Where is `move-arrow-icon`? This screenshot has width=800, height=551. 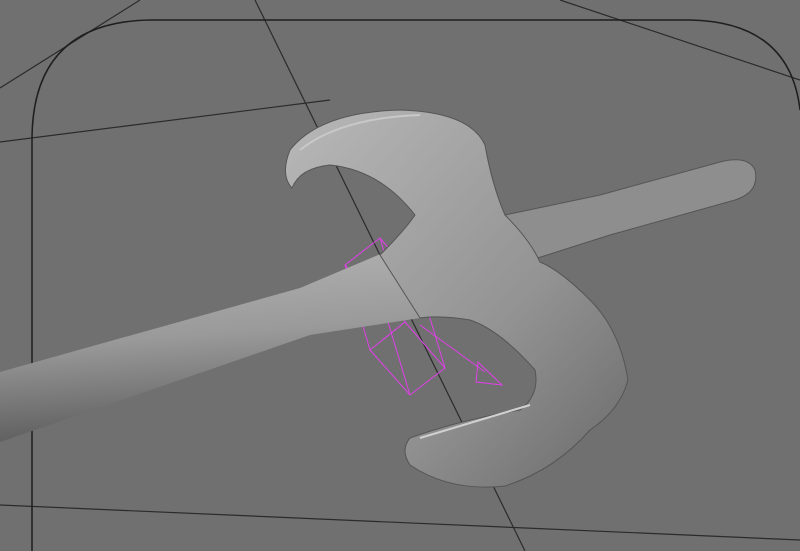 move-arrow-icon is located at coordinates (489, 373).